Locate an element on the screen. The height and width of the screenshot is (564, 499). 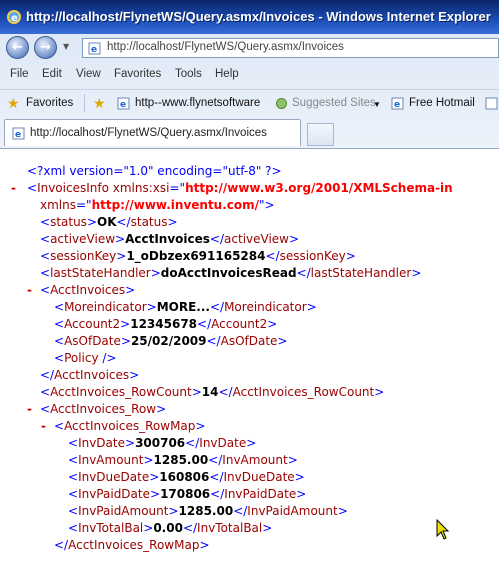
new-tab-button is located at coordinates (320, 134).